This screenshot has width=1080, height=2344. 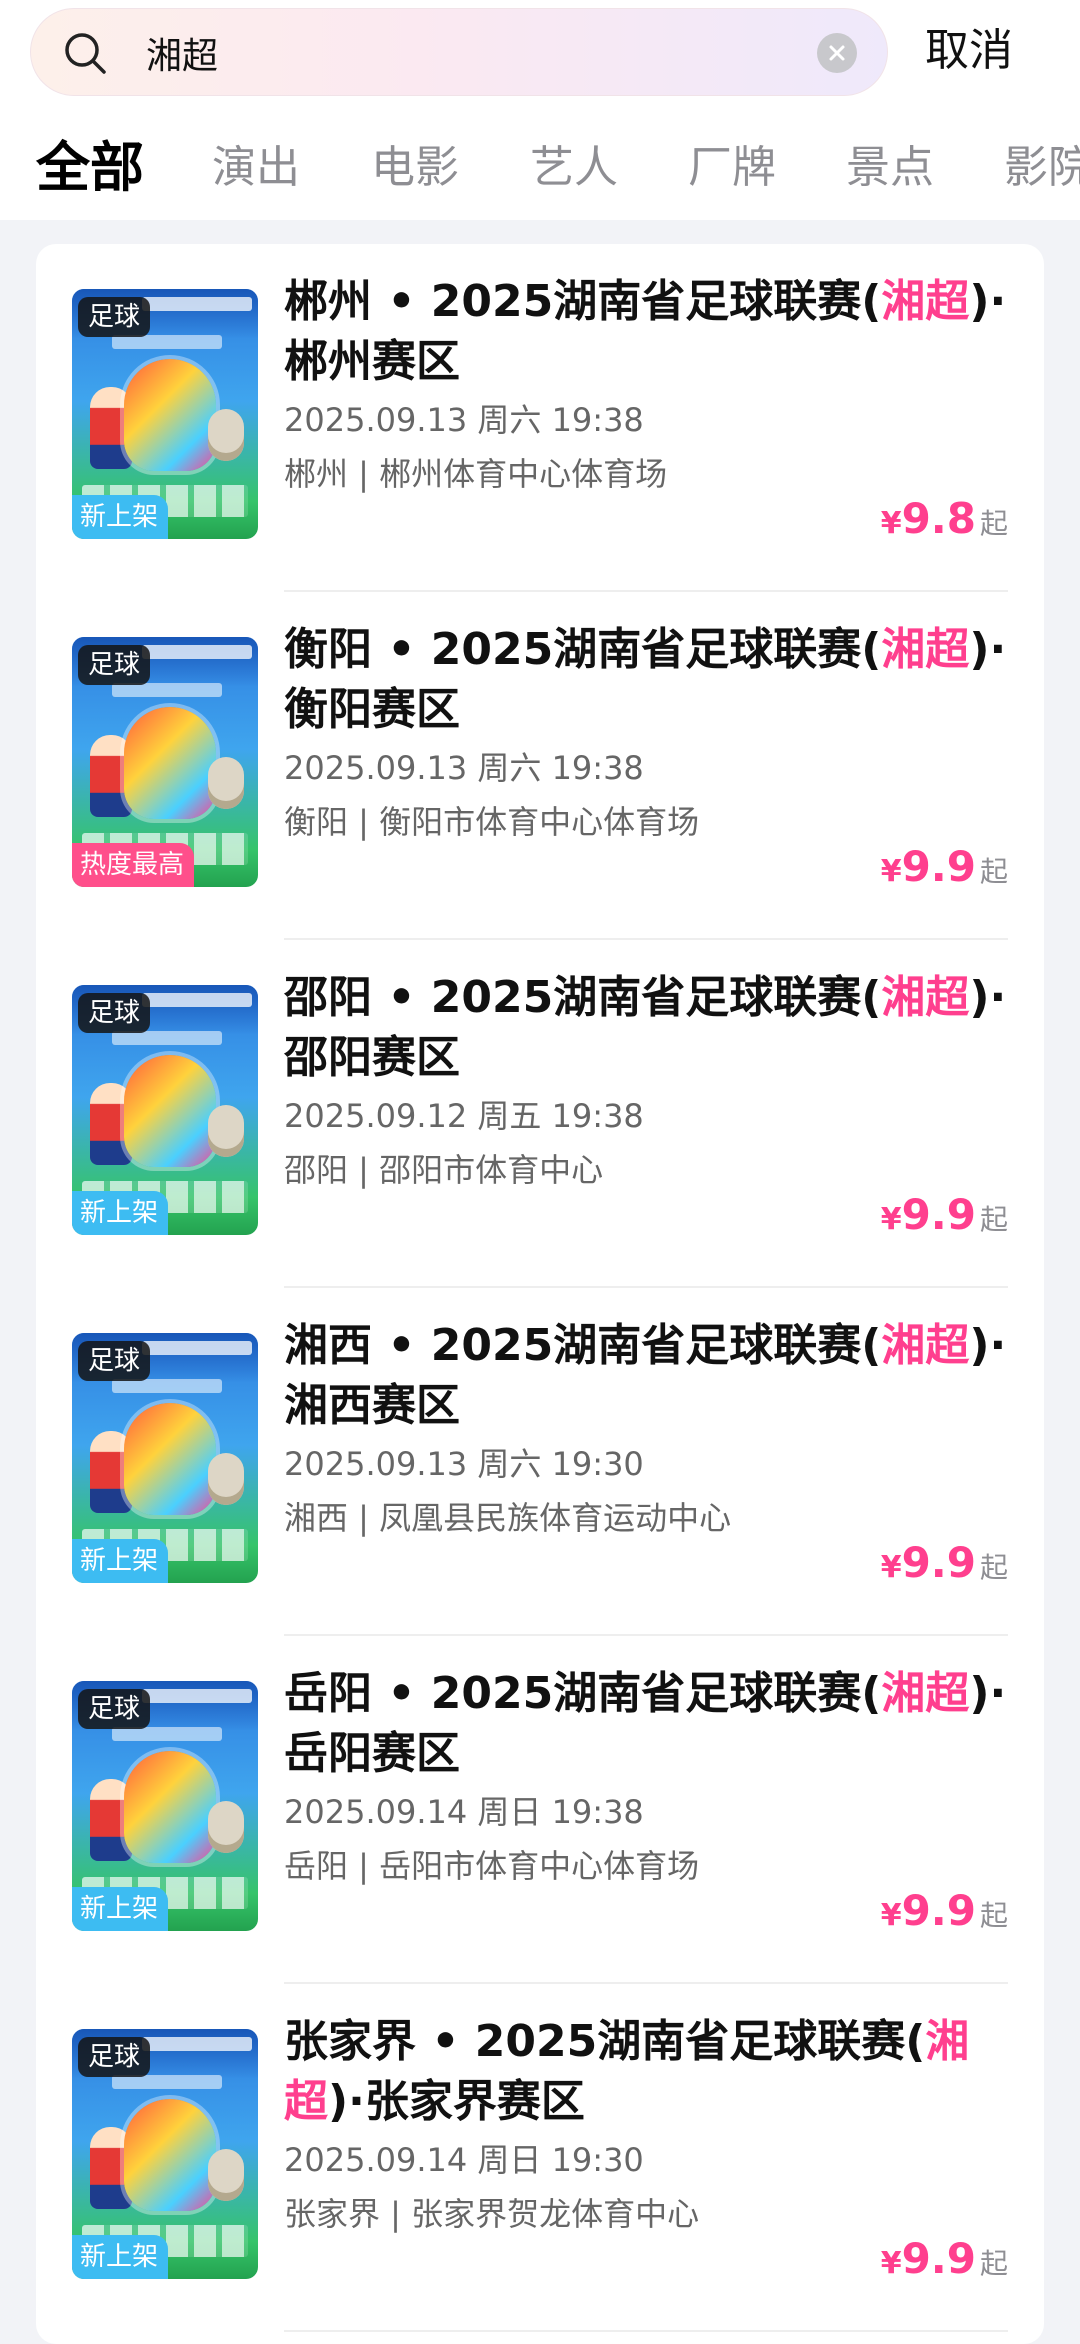 I want to click on event-time: 2025.09.13 周六 19:30, so click(x=464, y=1464).